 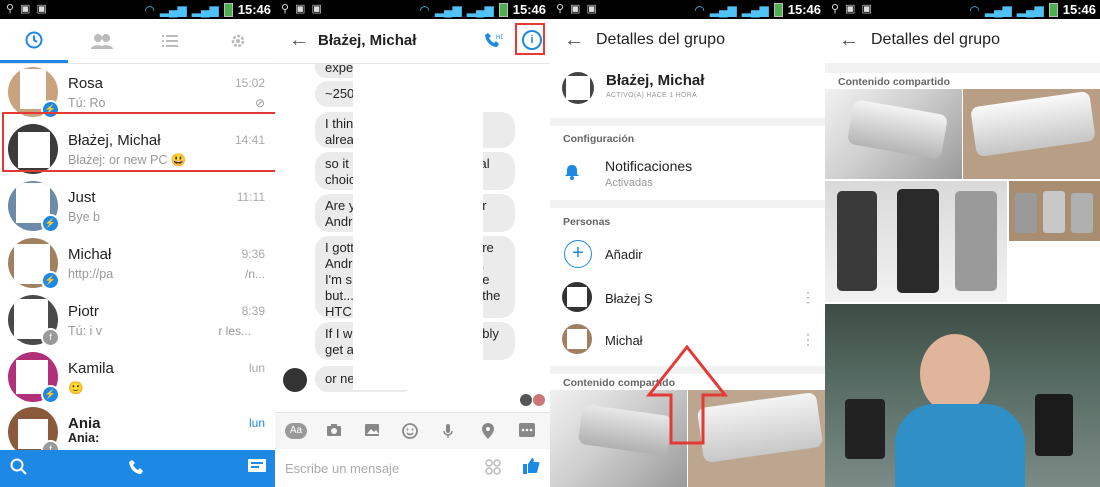 What do you see at coordinates (137, 376) in the screenshot?
I see `chat-item-kamila: ⚡ Kamila lun 🙂` at bounding box center [137, 376].